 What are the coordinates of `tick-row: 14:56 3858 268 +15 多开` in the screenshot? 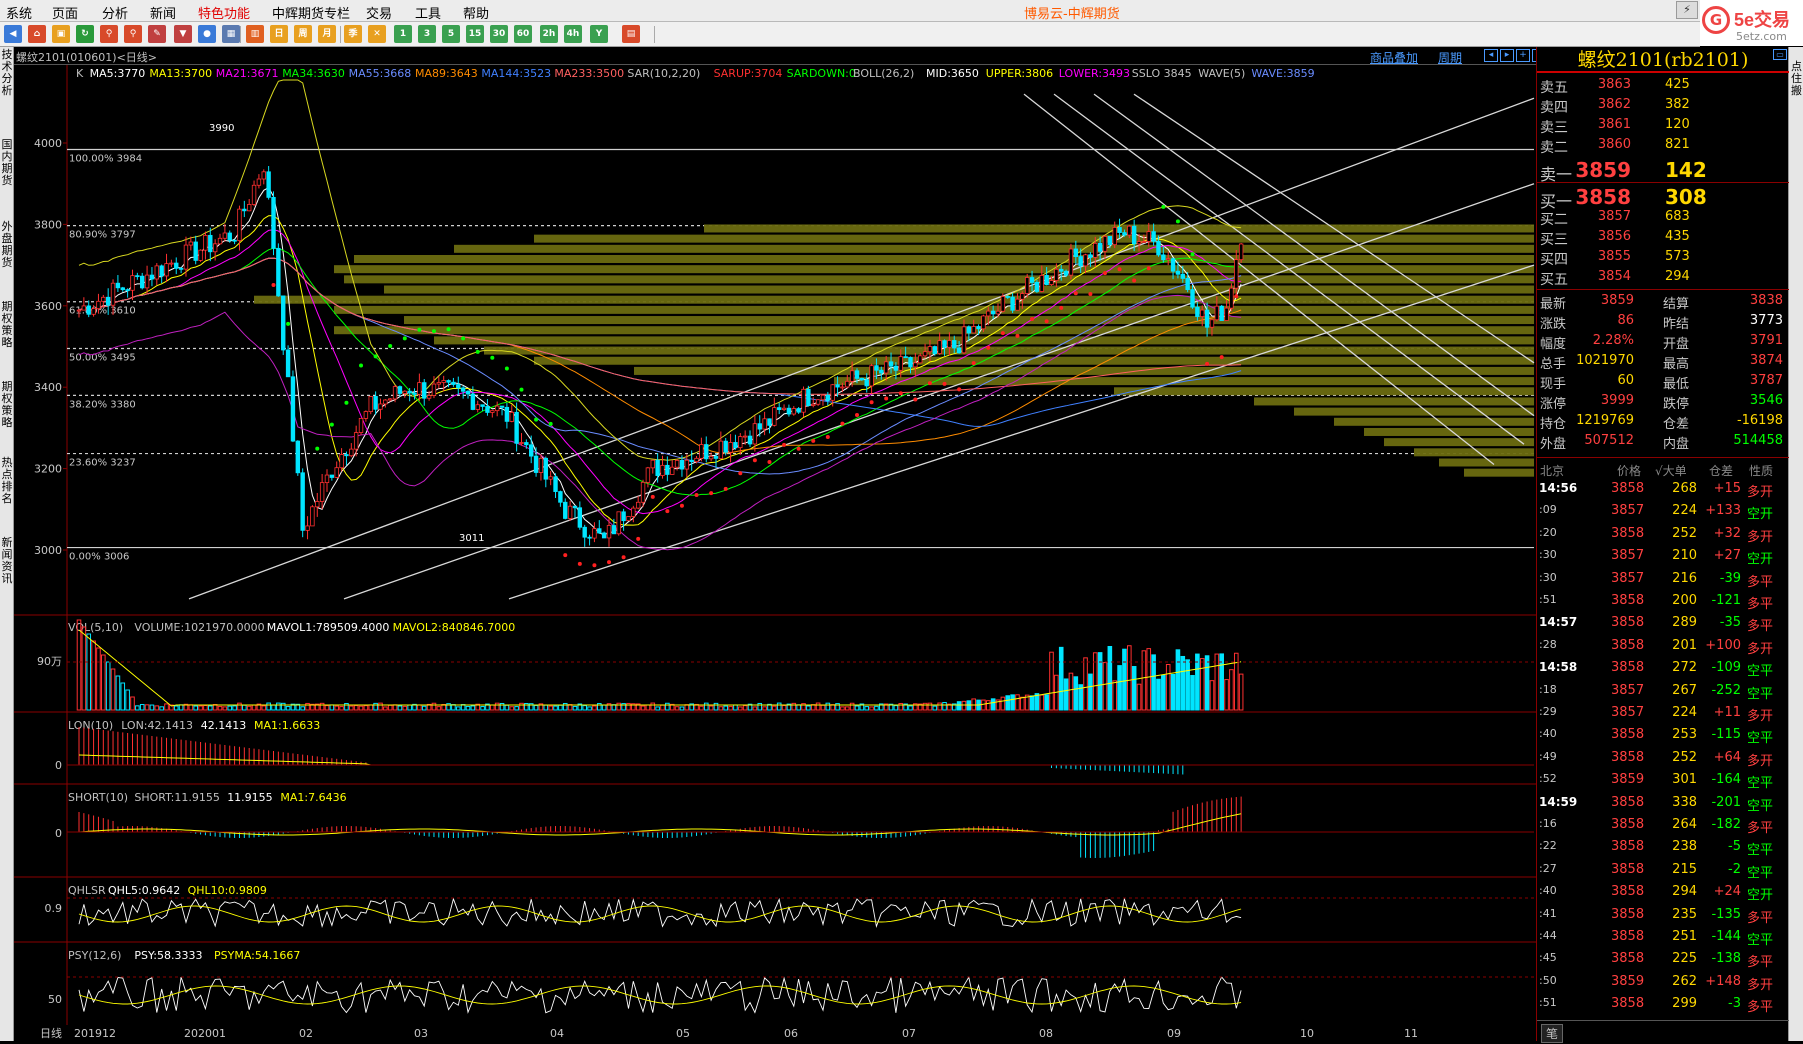 It's located at (1663, 489).